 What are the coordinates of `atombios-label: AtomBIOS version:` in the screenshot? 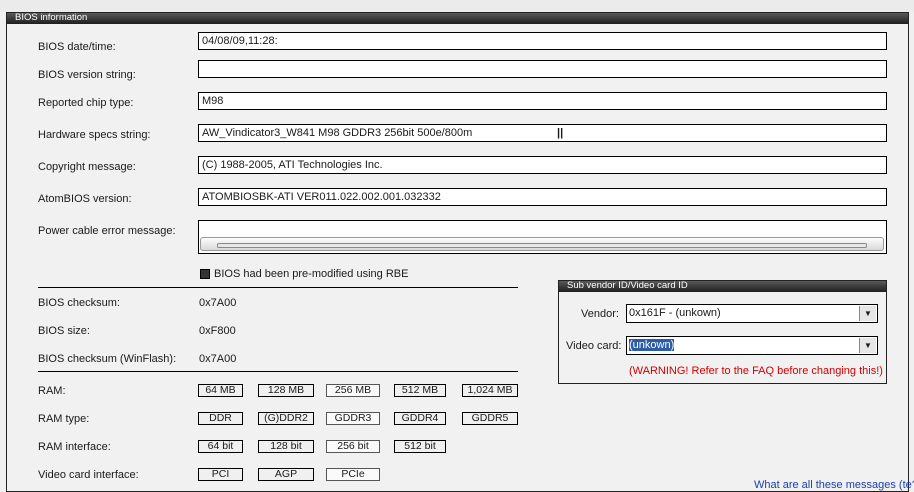 It's located at (85, 199).